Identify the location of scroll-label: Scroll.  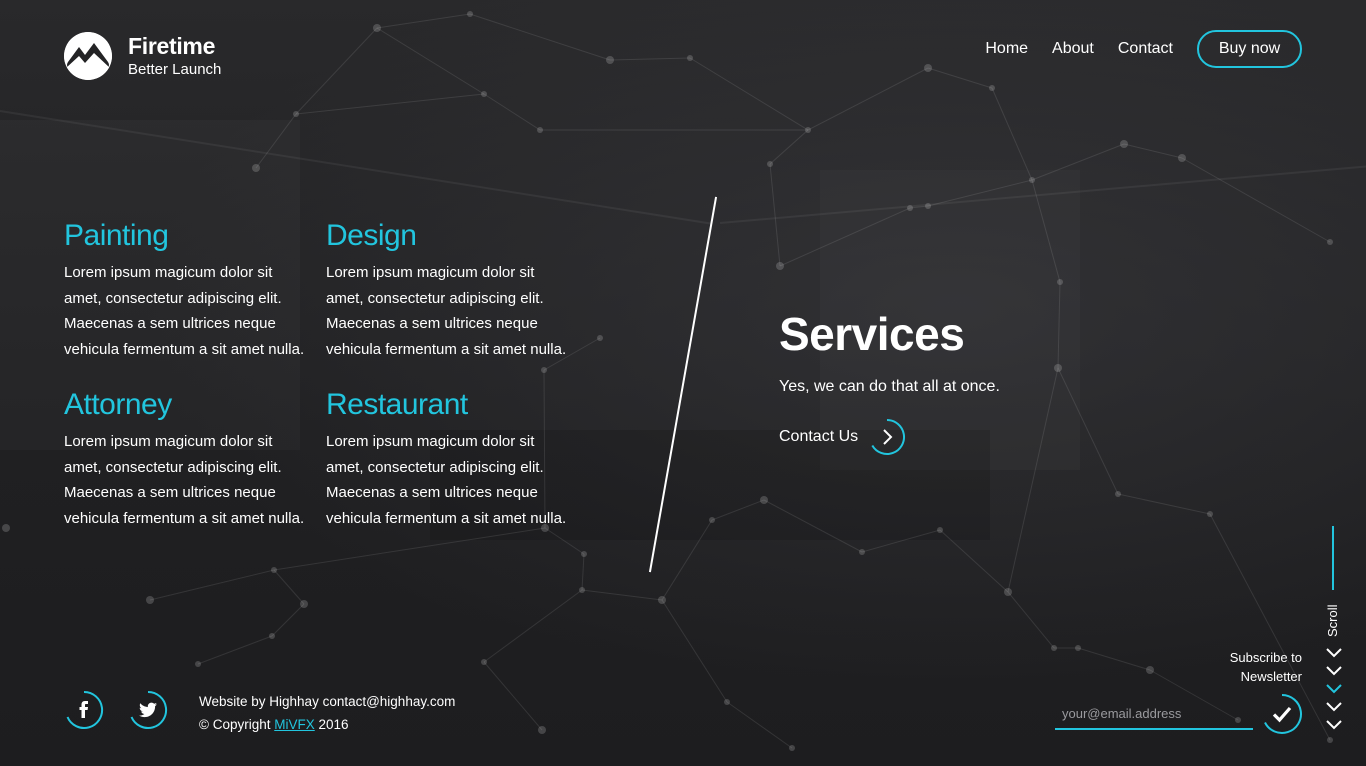
(1333, 620).